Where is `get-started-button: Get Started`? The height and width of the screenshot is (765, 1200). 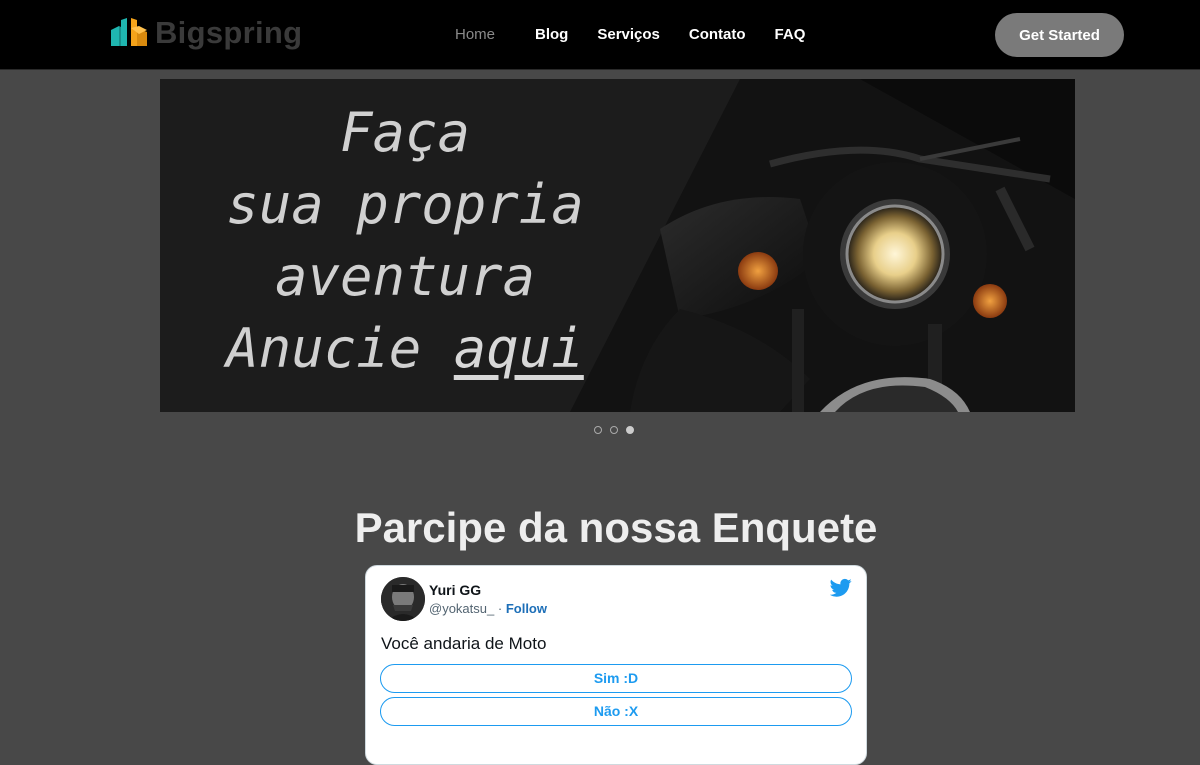 get-started-button: Get Started is located at coordinates (1059, 35).